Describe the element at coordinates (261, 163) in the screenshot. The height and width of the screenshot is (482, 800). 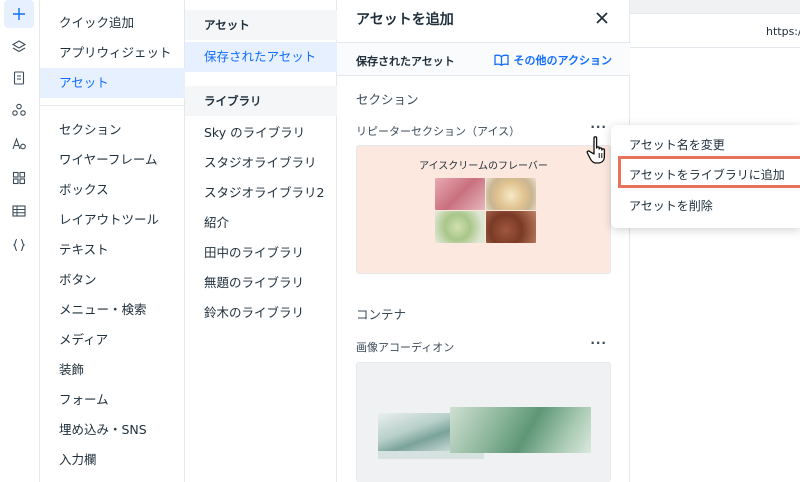
I see `library-item: スタジオライブラリ` at that location.